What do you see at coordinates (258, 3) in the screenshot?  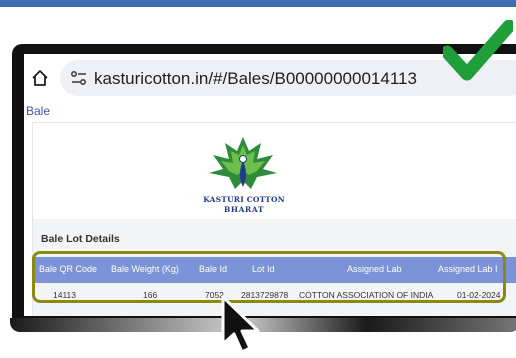 I see `top-accent-bar` at bounding box center [258, 3].